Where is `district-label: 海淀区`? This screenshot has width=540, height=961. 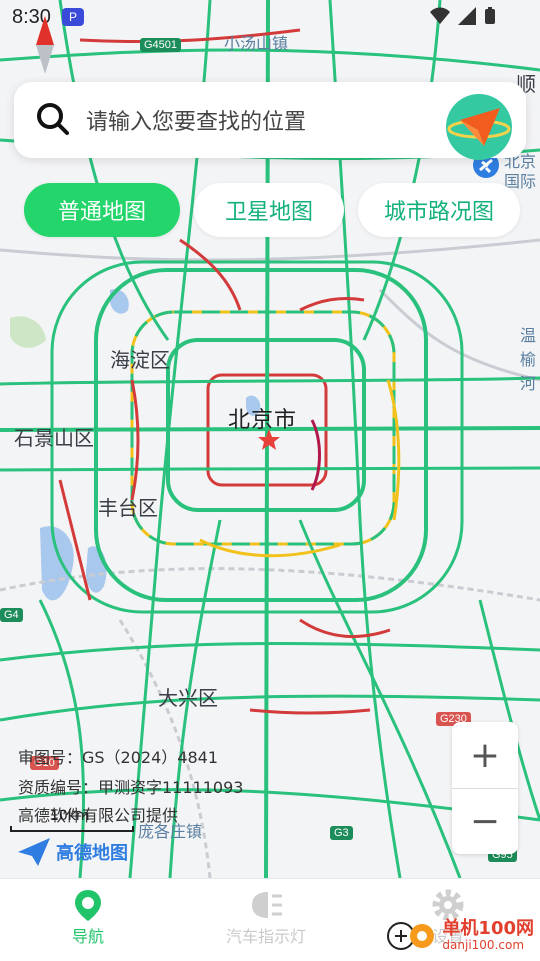 district-label: 海淀区 is located at coordinates (140, 360).